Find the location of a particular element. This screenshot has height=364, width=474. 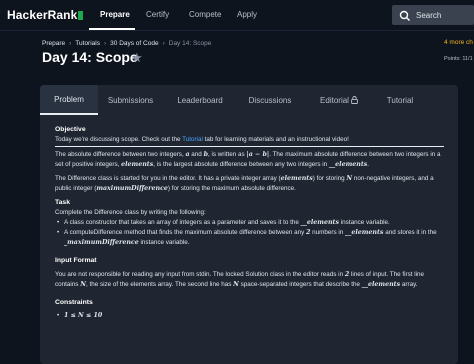

tab-problem: Problem is located at coordinates (69, 100).